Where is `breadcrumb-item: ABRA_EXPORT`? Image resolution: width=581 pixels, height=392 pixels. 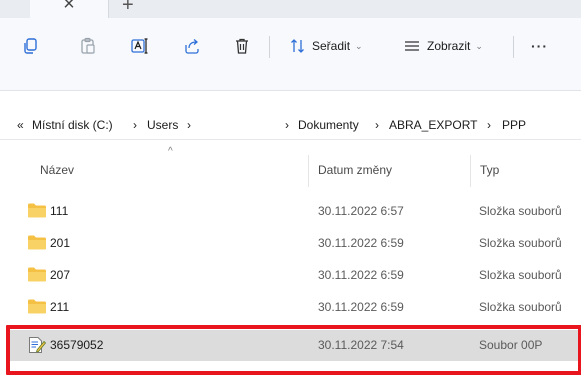 breadcrumb-item: ABRA_EXPORT is located at coordinates (433, 125).